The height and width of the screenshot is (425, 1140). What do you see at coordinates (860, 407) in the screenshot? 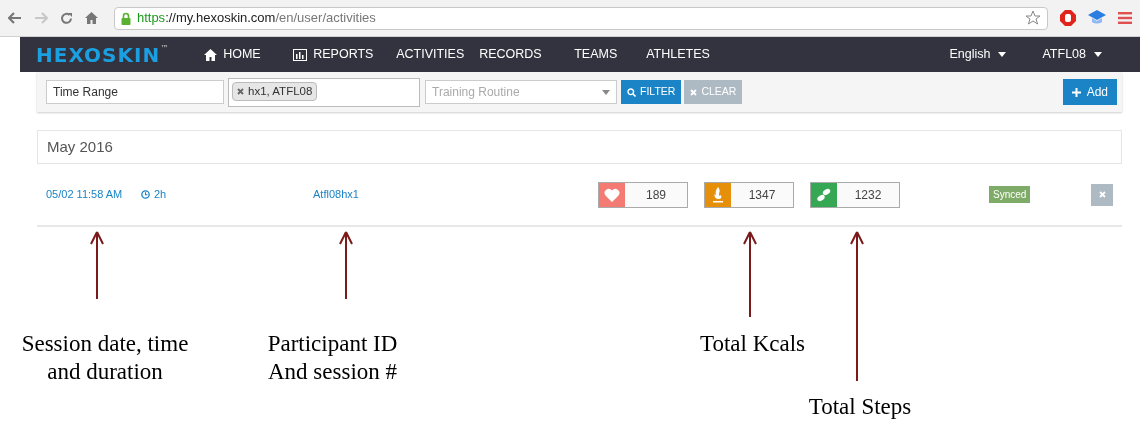
I see `annotation-label: Total Steps` at bounding box center [860, 407].